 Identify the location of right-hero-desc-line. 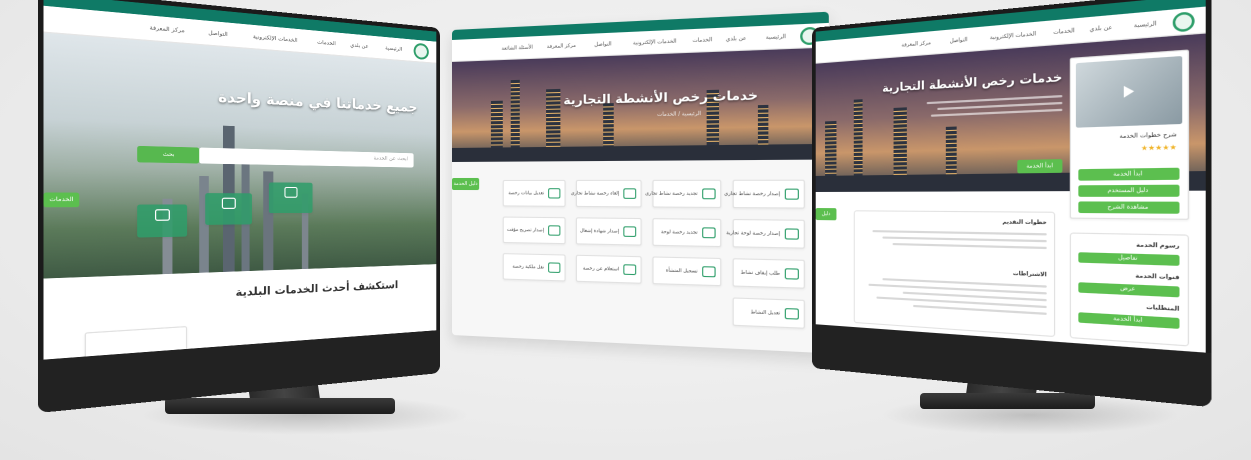
(996, 112).